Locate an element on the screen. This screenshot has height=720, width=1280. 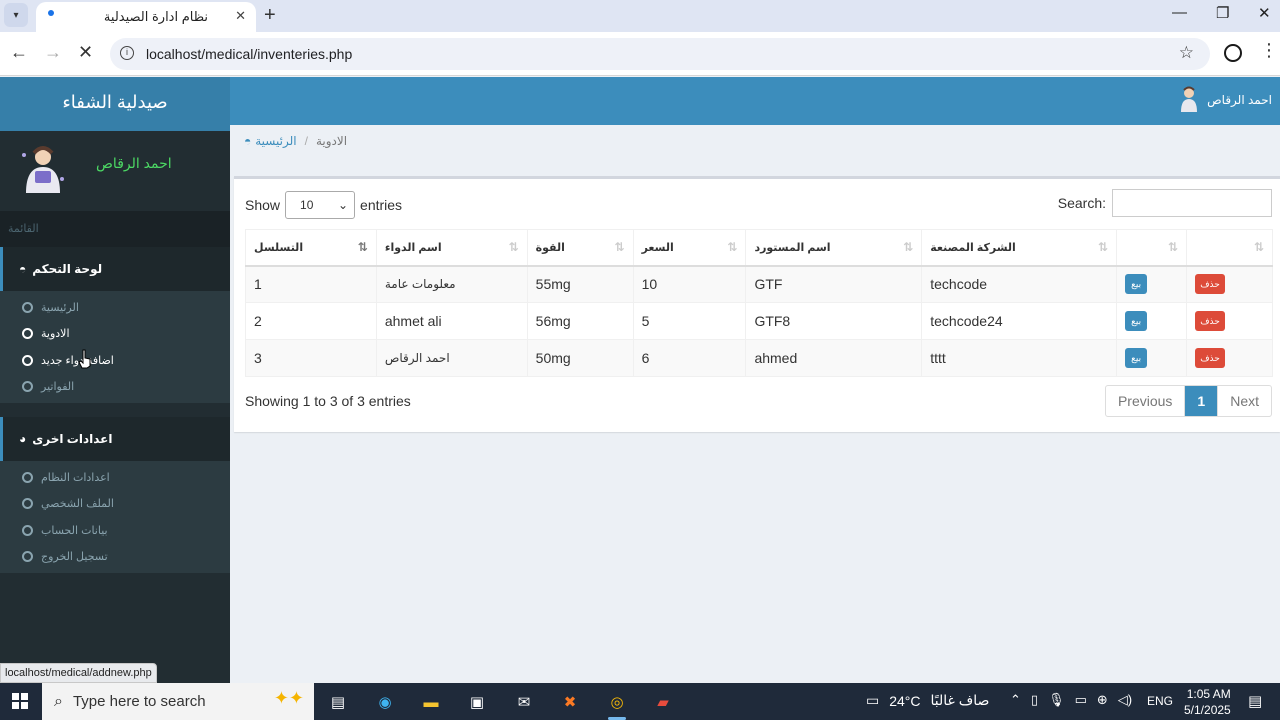
sidebar-item-logout: تسجيل الخروج is located at coordinates (115, 557).